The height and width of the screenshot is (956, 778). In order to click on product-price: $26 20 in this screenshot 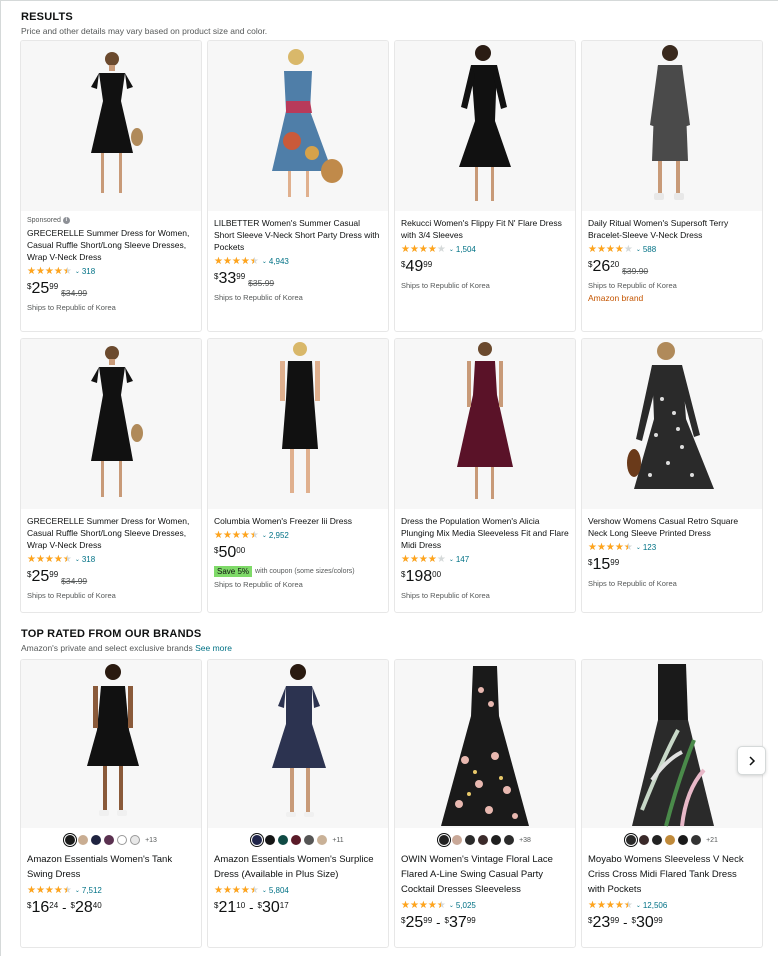, I will do `click(603, 267)`.